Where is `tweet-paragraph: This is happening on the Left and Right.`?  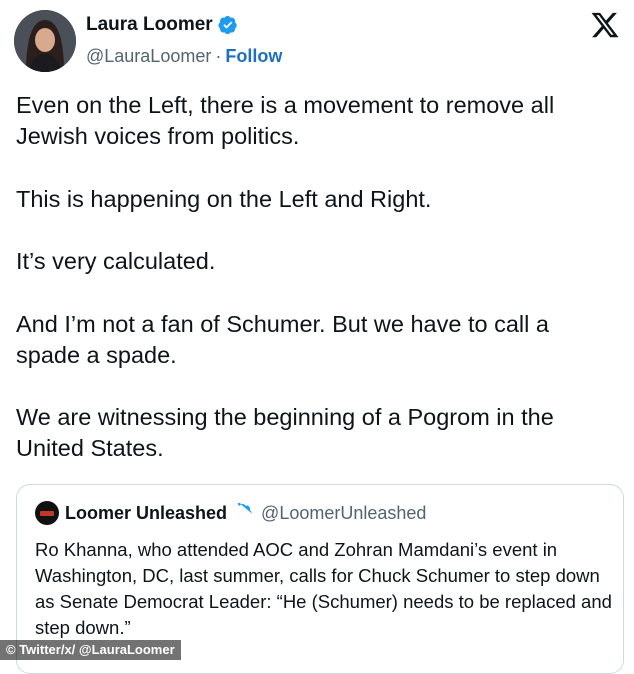 tweet-paragraph: This is happening on the Left and Right. is located at coordinates (224, 198).